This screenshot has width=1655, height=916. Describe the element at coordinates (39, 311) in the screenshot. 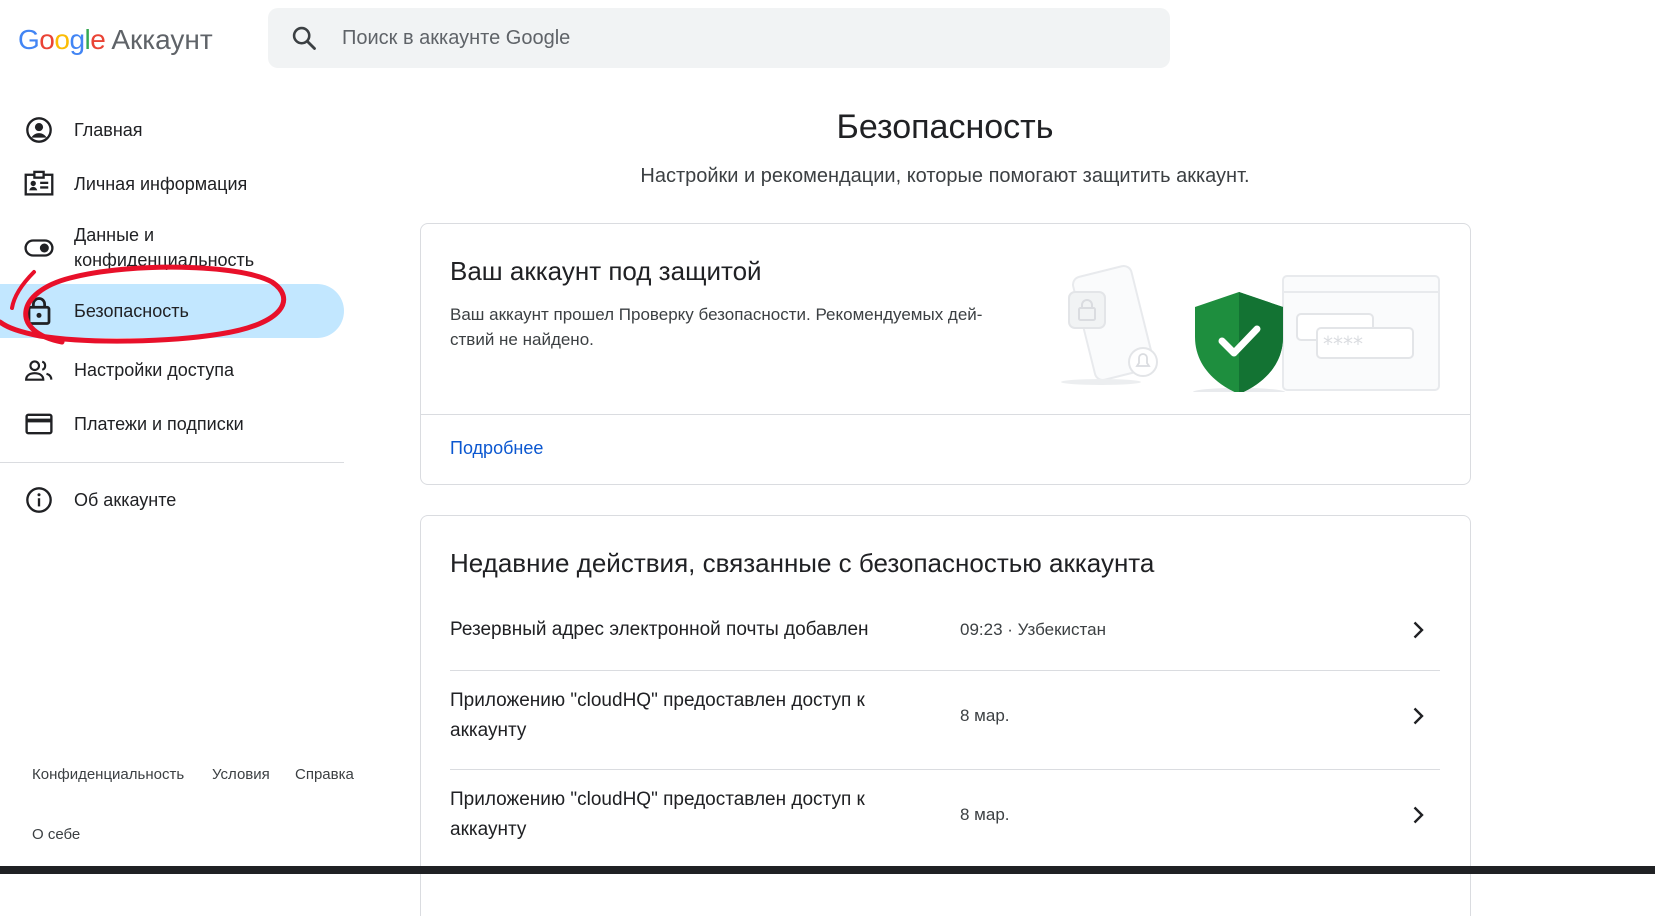

I see `lock-icon` at that location.